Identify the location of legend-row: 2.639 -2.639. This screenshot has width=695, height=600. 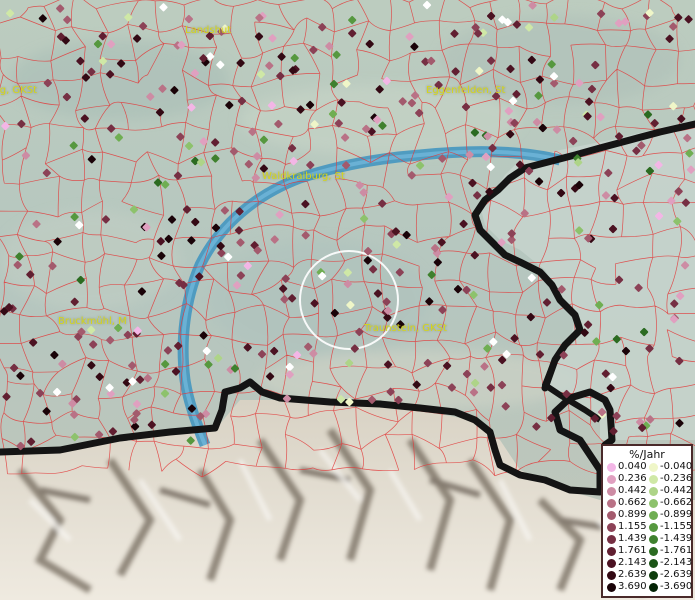
(650, 575).